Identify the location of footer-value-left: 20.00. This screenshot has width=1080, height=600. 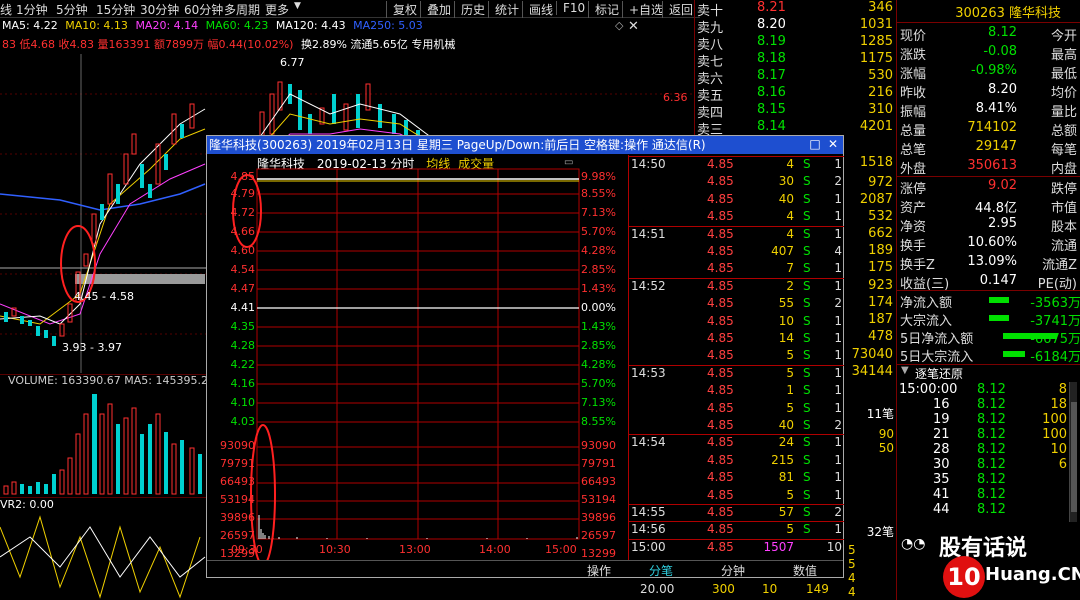
(657, 589).